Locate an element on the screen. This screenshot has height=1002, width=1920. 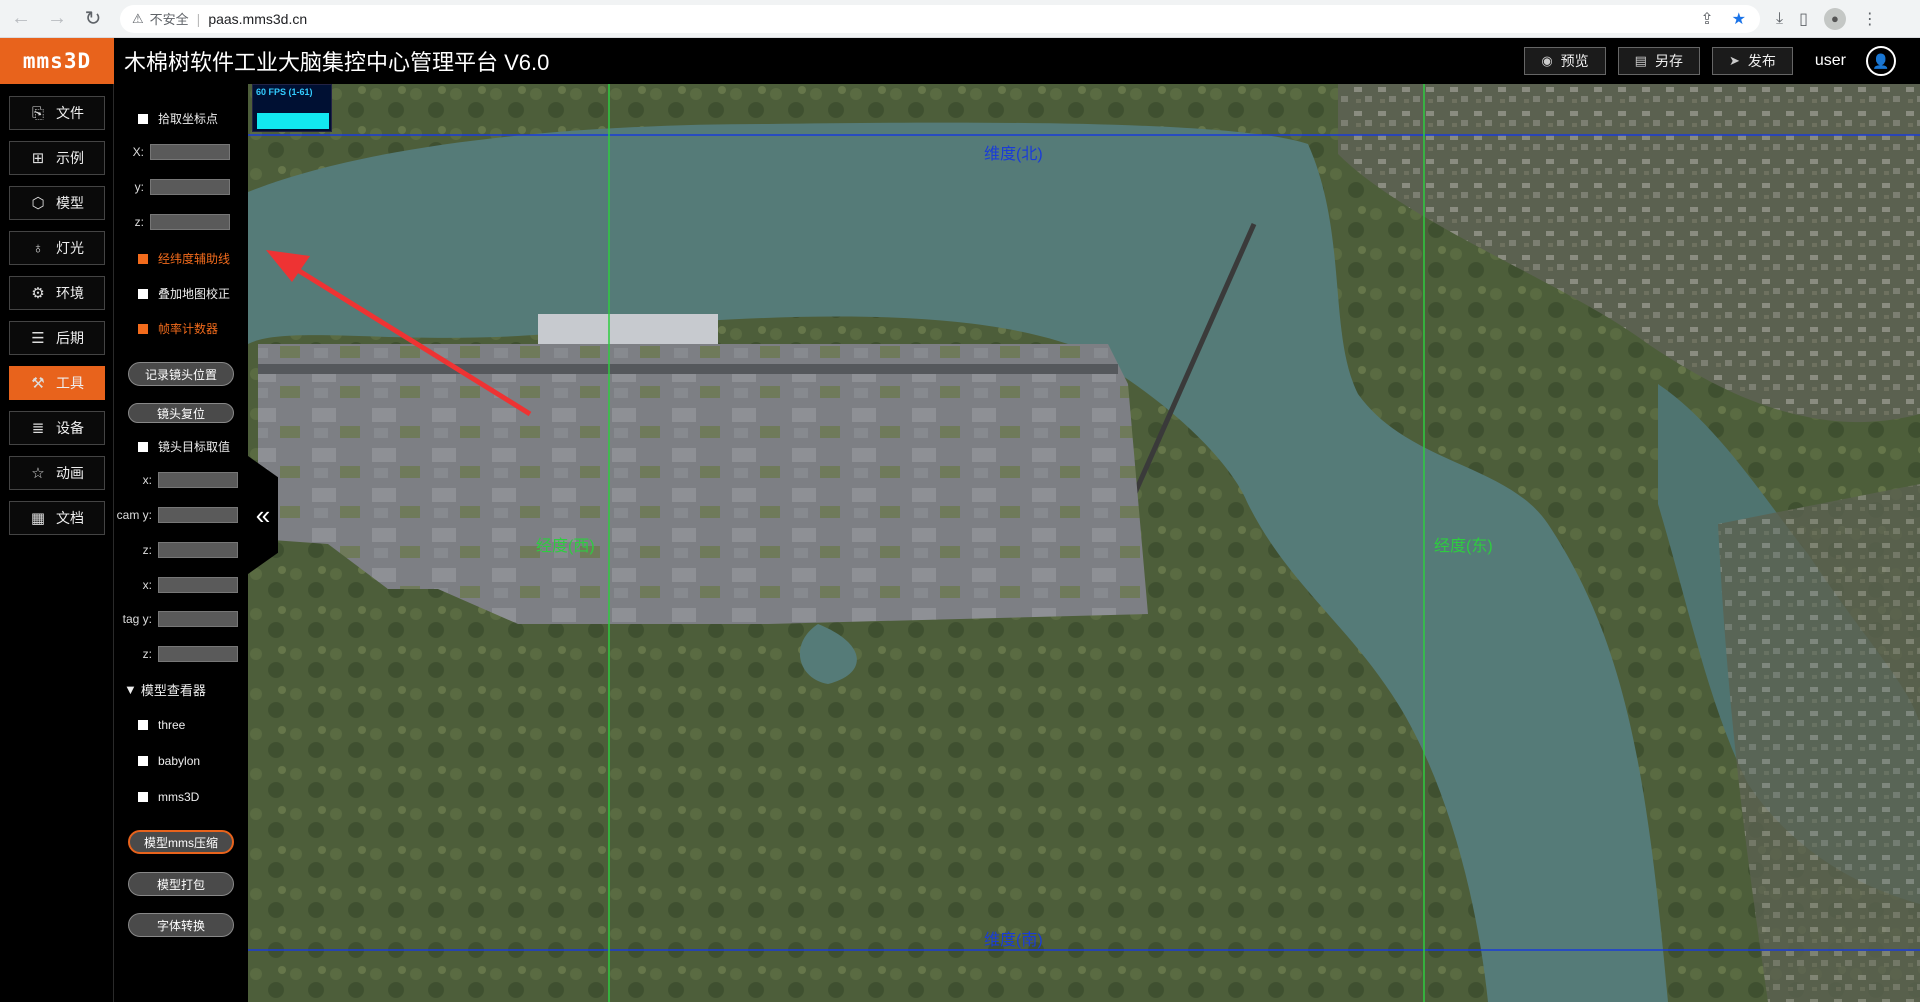
save-icon: ▤ is located at coordinates (1640, 60).